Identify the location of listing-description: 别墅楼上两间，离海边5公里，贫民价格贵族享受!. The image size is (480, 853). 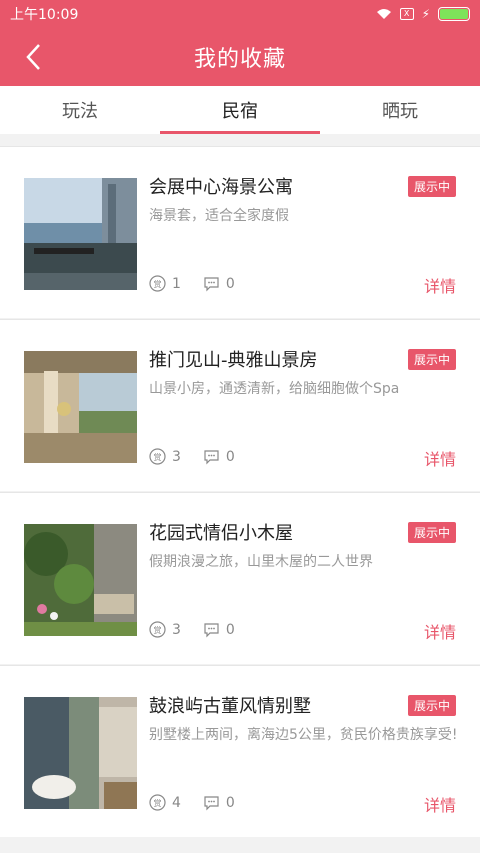
(303, 735).